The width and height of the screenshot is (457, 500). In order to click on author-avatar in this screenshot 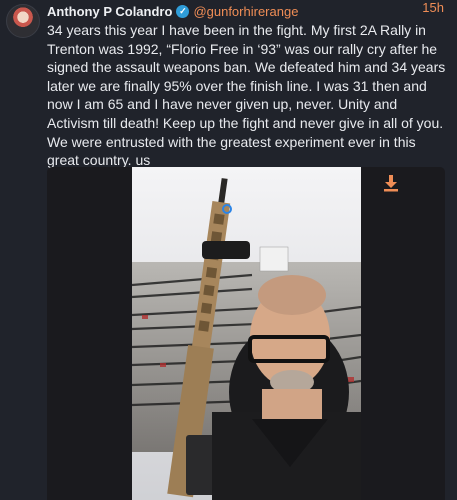, I will do `click(23, 21)`.